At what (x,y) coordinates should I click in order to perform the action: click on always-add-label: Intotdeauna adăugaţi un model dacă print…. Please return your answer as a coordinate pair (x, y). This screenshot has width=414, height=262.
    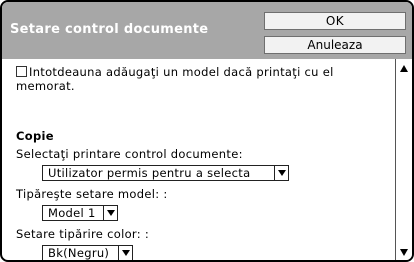
    Looking at the image, I should click on (175, 79).